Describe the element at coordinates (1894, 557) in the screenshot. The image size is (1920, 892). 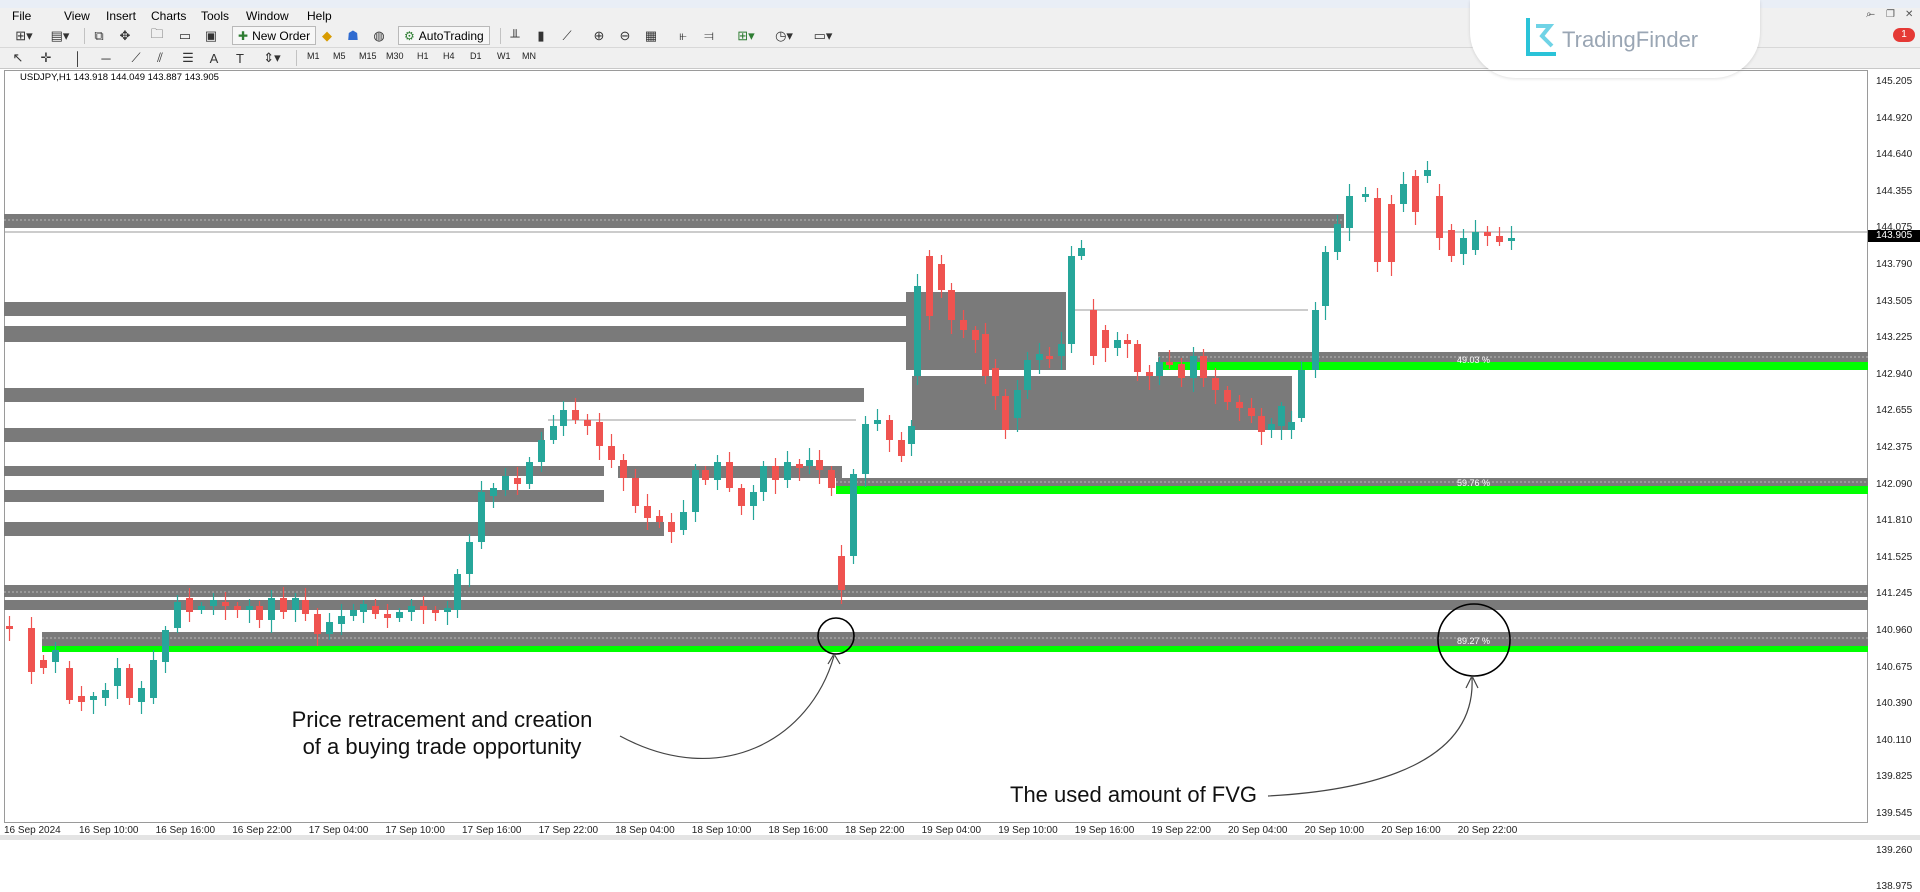
I see `price-tick-label: 141.525` at that location.